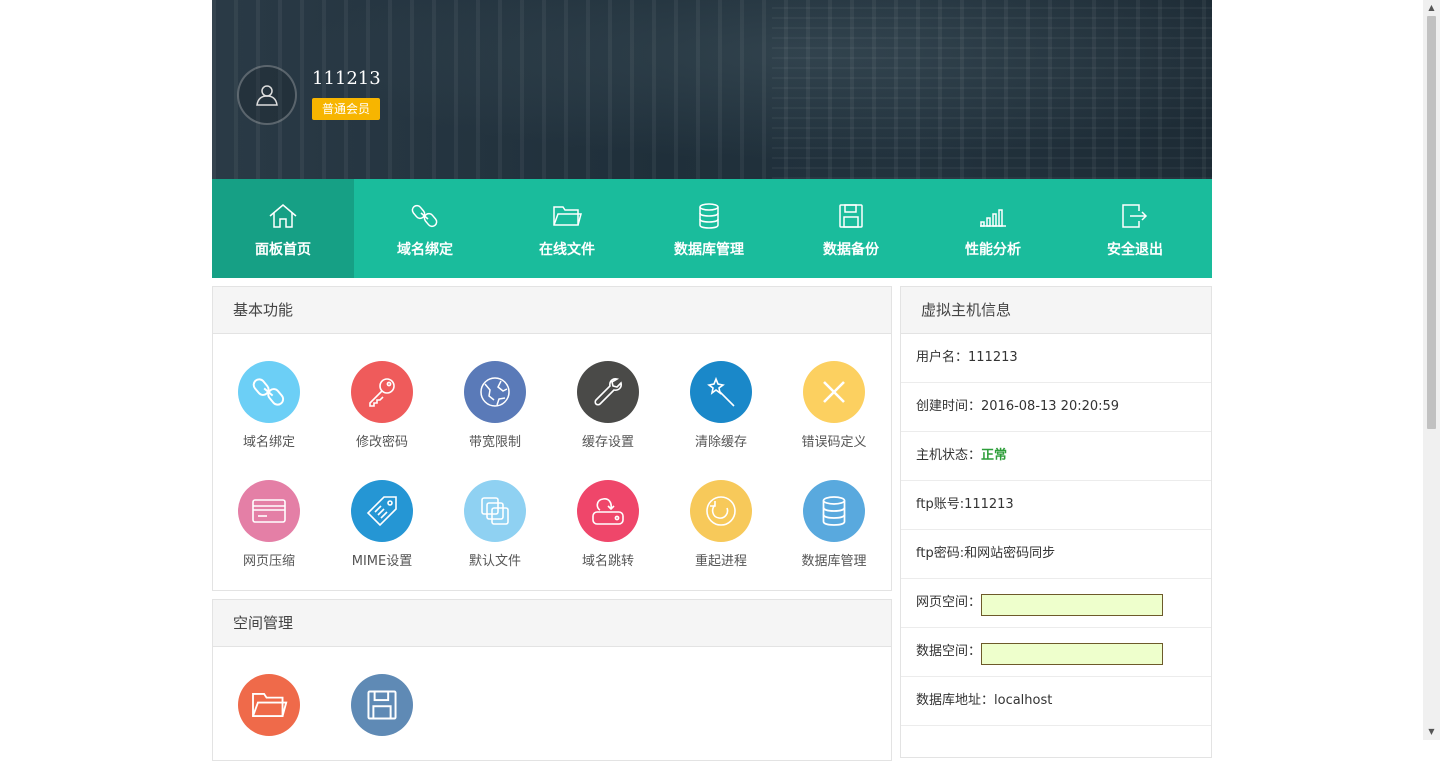  Describe the element at coordinates (1056, 456) in the screenshot. I see `info-host-status: 主机状态：正常` at that location.